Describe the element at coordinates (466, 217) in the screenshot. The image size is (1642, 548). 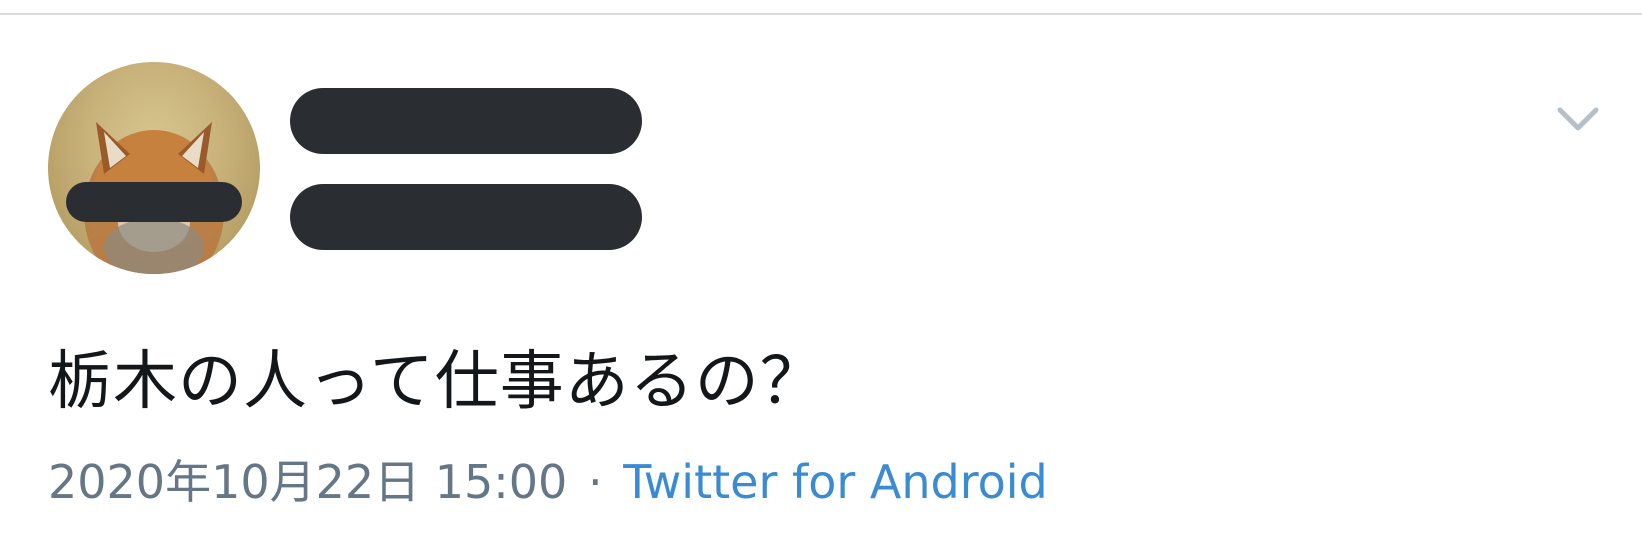
I see `username-redacted` at that location.